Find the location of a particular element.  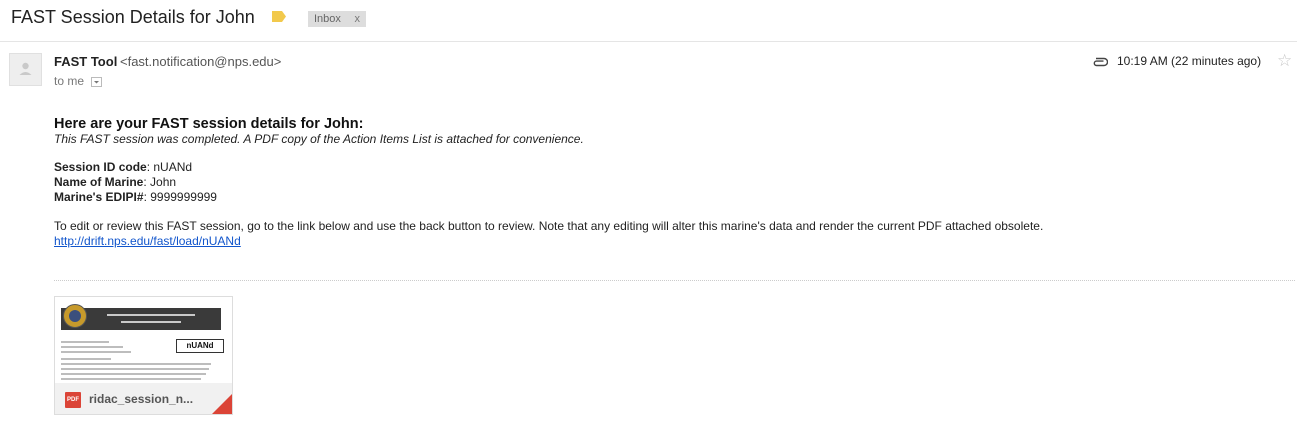

field-label: Marine's EDIPI# is located at coordinates (99, 197).